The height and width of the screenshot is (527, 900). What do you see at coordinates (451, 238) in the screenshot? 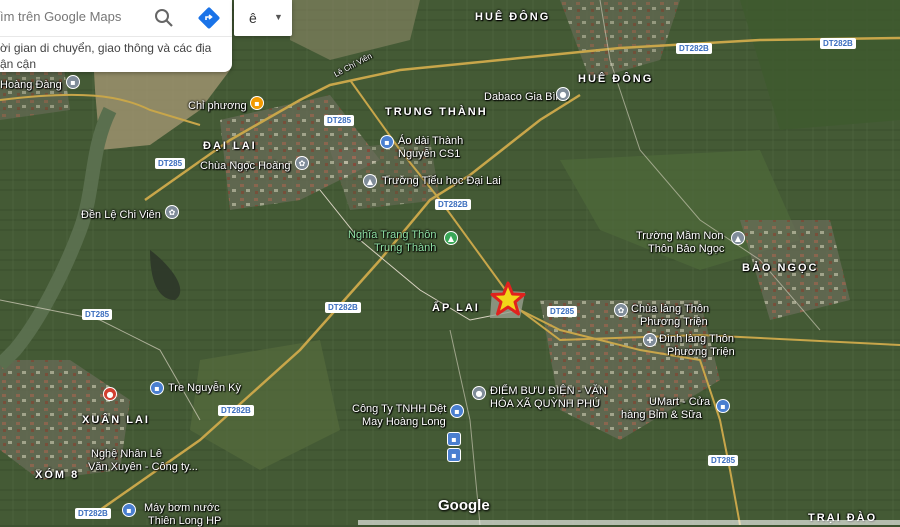
I see `cemetery-icon: ▲` at bounding box center [451, 238].